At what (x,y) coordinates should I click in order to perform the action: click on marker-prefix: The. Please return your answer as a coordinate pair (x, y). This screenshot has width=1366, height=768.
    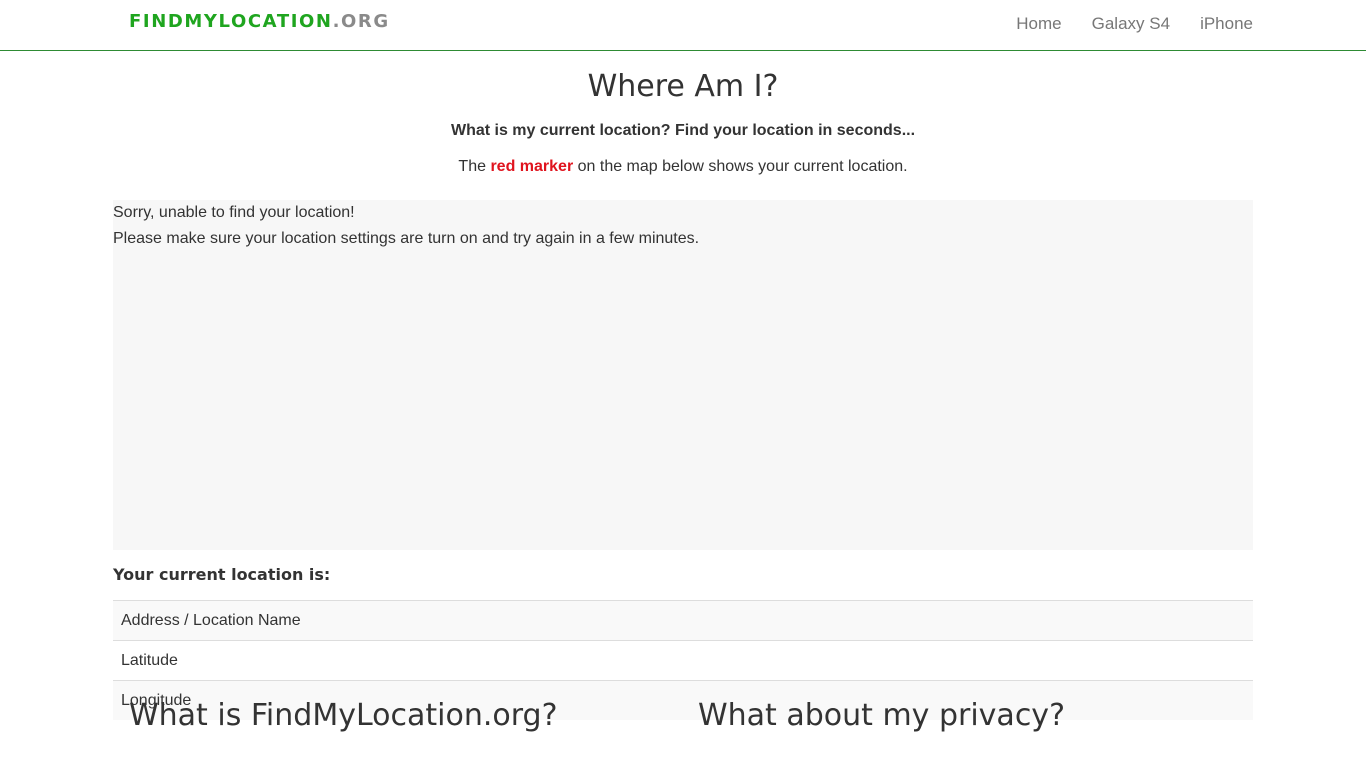
    Looking at the image, I should click on (472, 166).